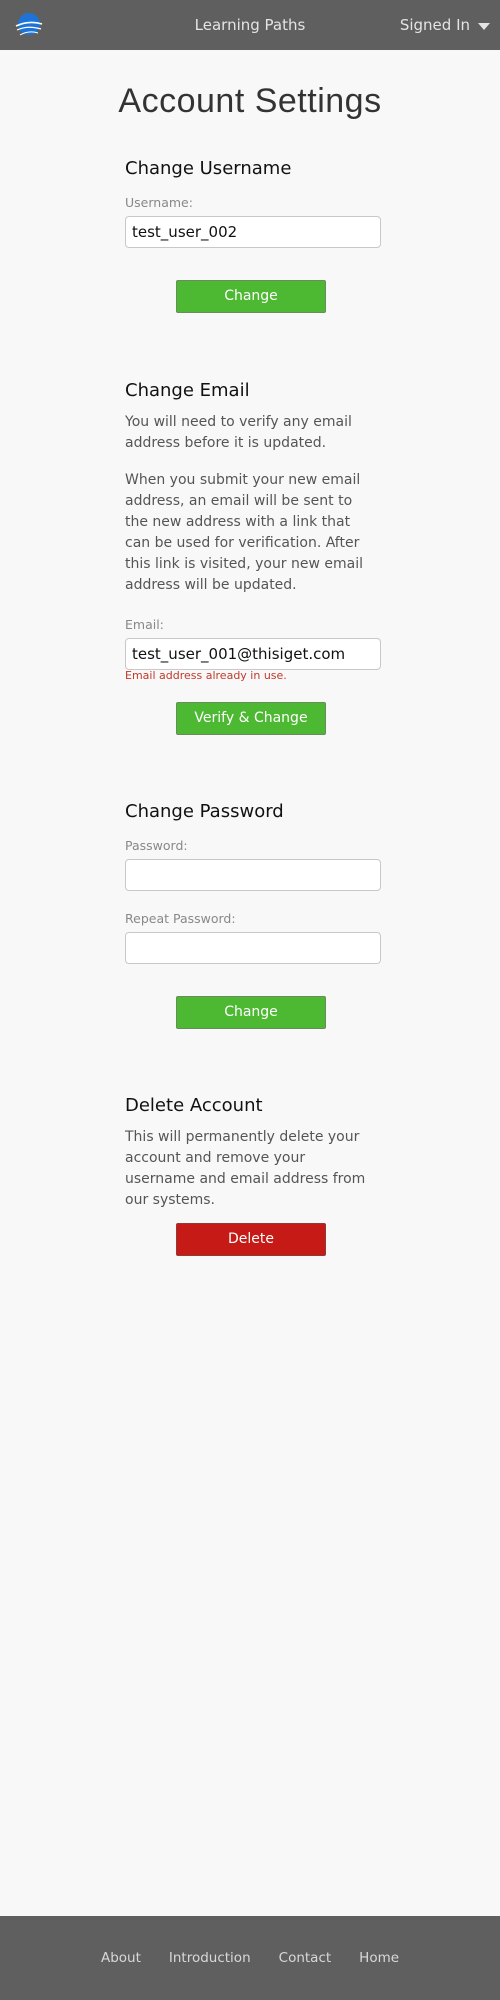  Describe the element at coordinates (121, 1958) in the screenshot. I see `footer-link-about: About` at that location.